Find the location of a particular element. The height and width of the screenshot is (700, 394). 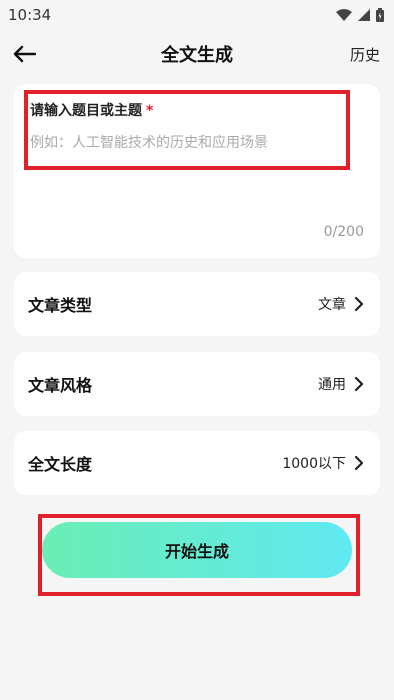

wifi-icon is located at coordinates (344, 15).